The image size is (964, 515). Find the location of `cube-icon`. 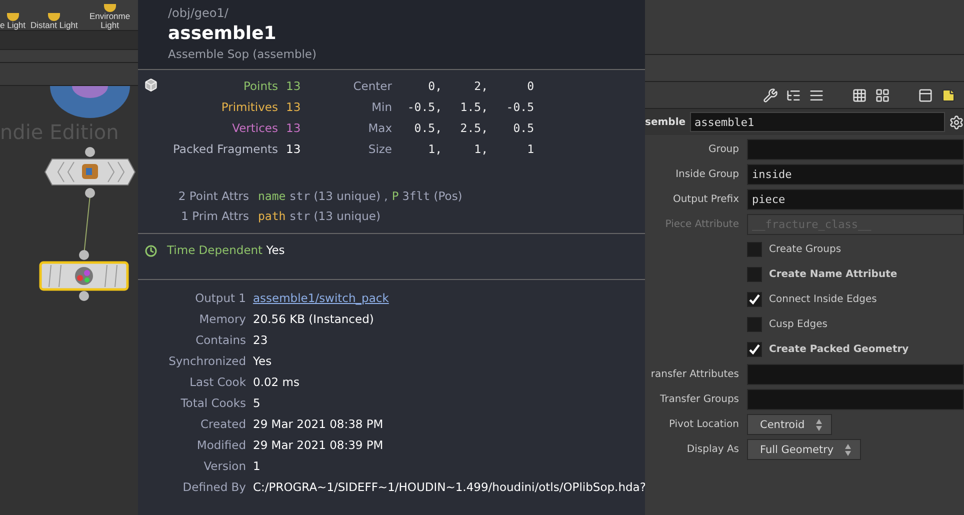

cube-icon is located at coordinates (151, 85).